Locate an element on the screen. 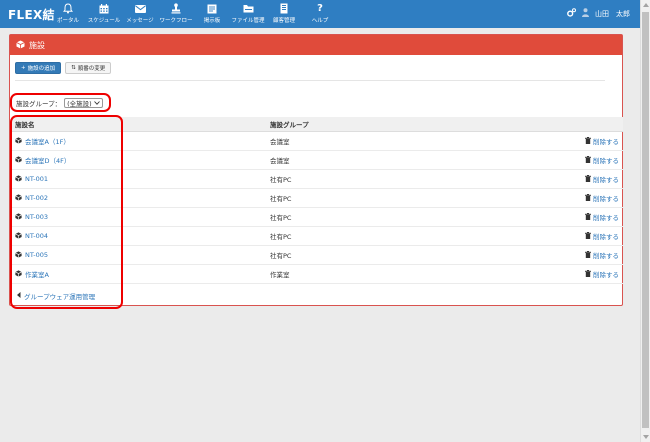  change-order-button: ⇅ 順番の変更 is located at coordinates (88, 68).